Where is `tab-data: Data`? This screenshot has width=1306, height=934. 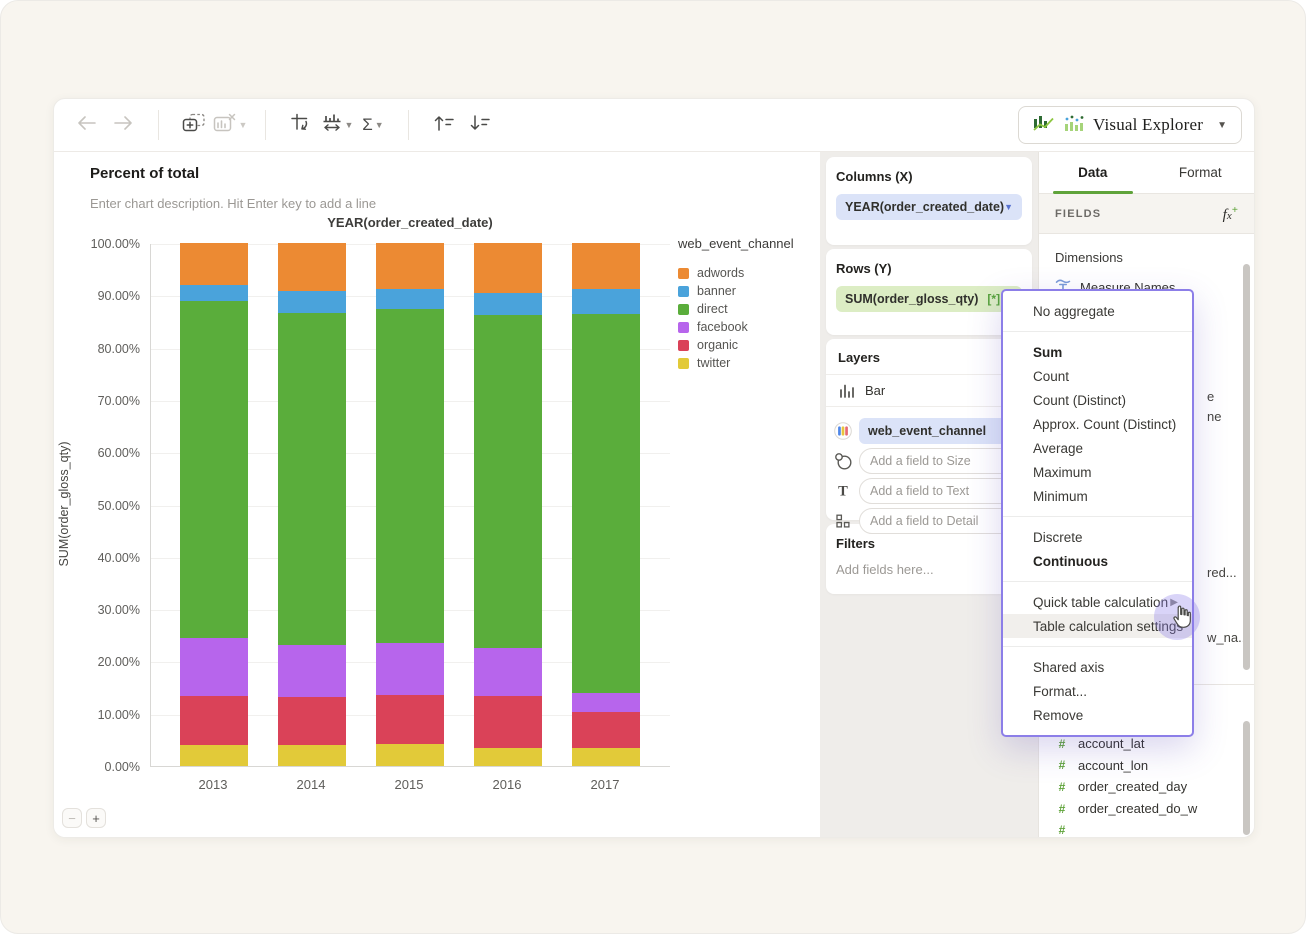 tab-data: Data is located at coordinates (1093, 172).